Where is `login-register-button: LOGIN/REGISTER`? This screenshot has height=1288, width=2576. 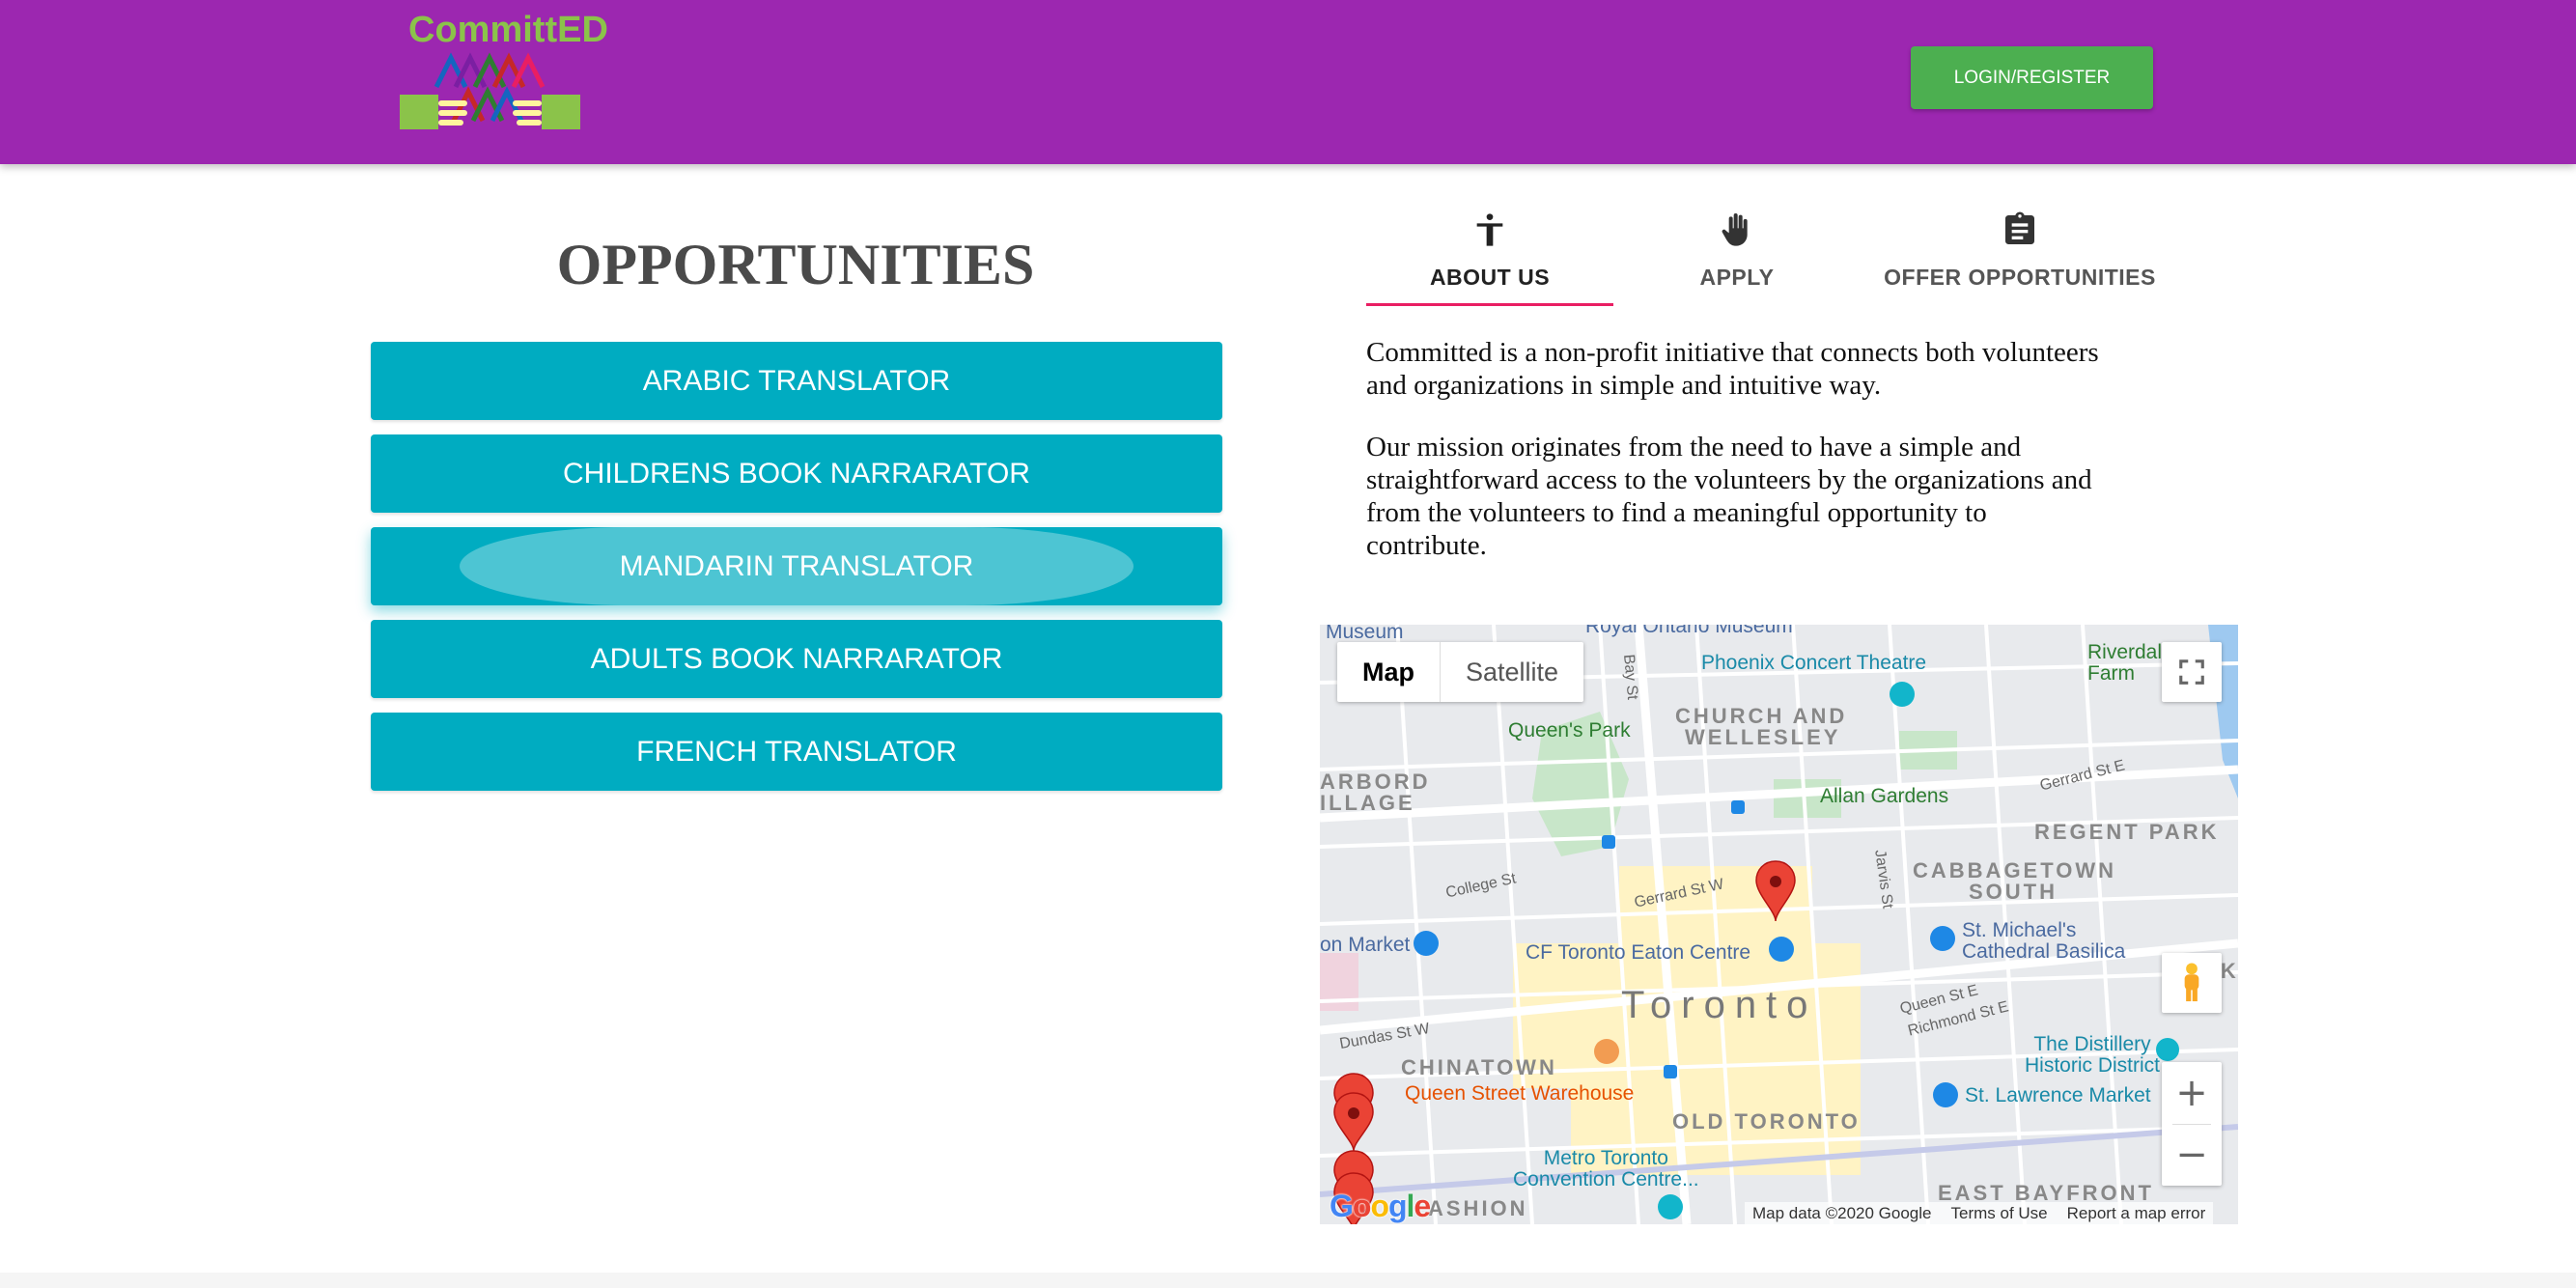
login-register-button: LOGIN/REGISTER is located at coordinates (2032, 78).